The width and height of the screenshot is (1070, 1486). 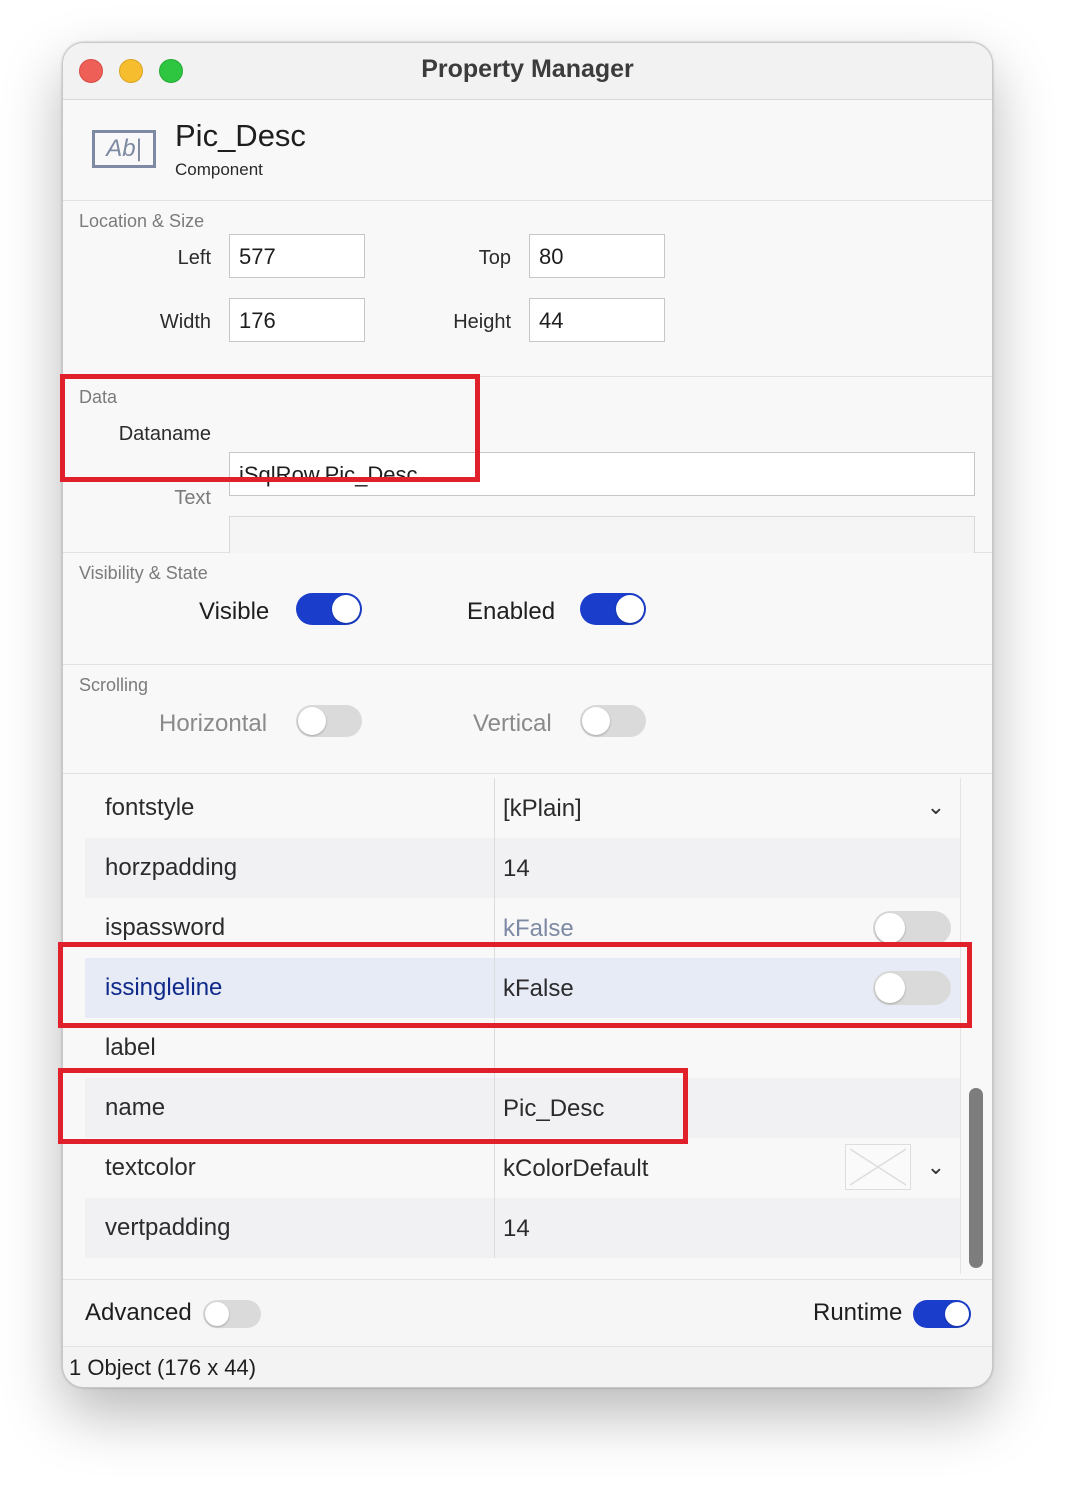 I want to click on property-name: textcolor, so click(x=150, y=1167).